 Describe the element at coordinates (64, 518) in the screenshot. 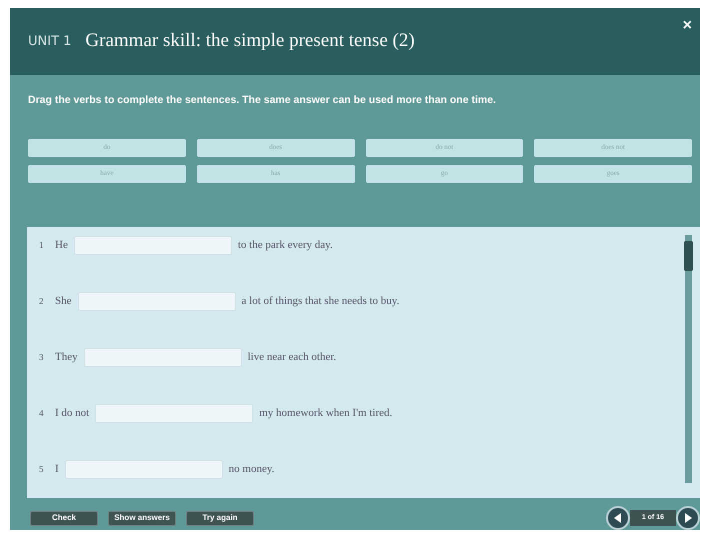

I see `action-button: Check` at that location.